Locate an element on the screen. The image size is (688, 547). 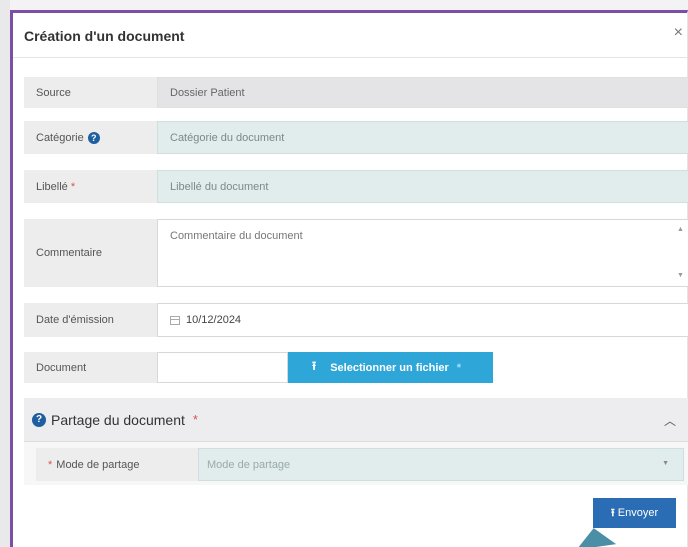
mode-partage-label: * Mode de partage is located at coordinates (117, 464).